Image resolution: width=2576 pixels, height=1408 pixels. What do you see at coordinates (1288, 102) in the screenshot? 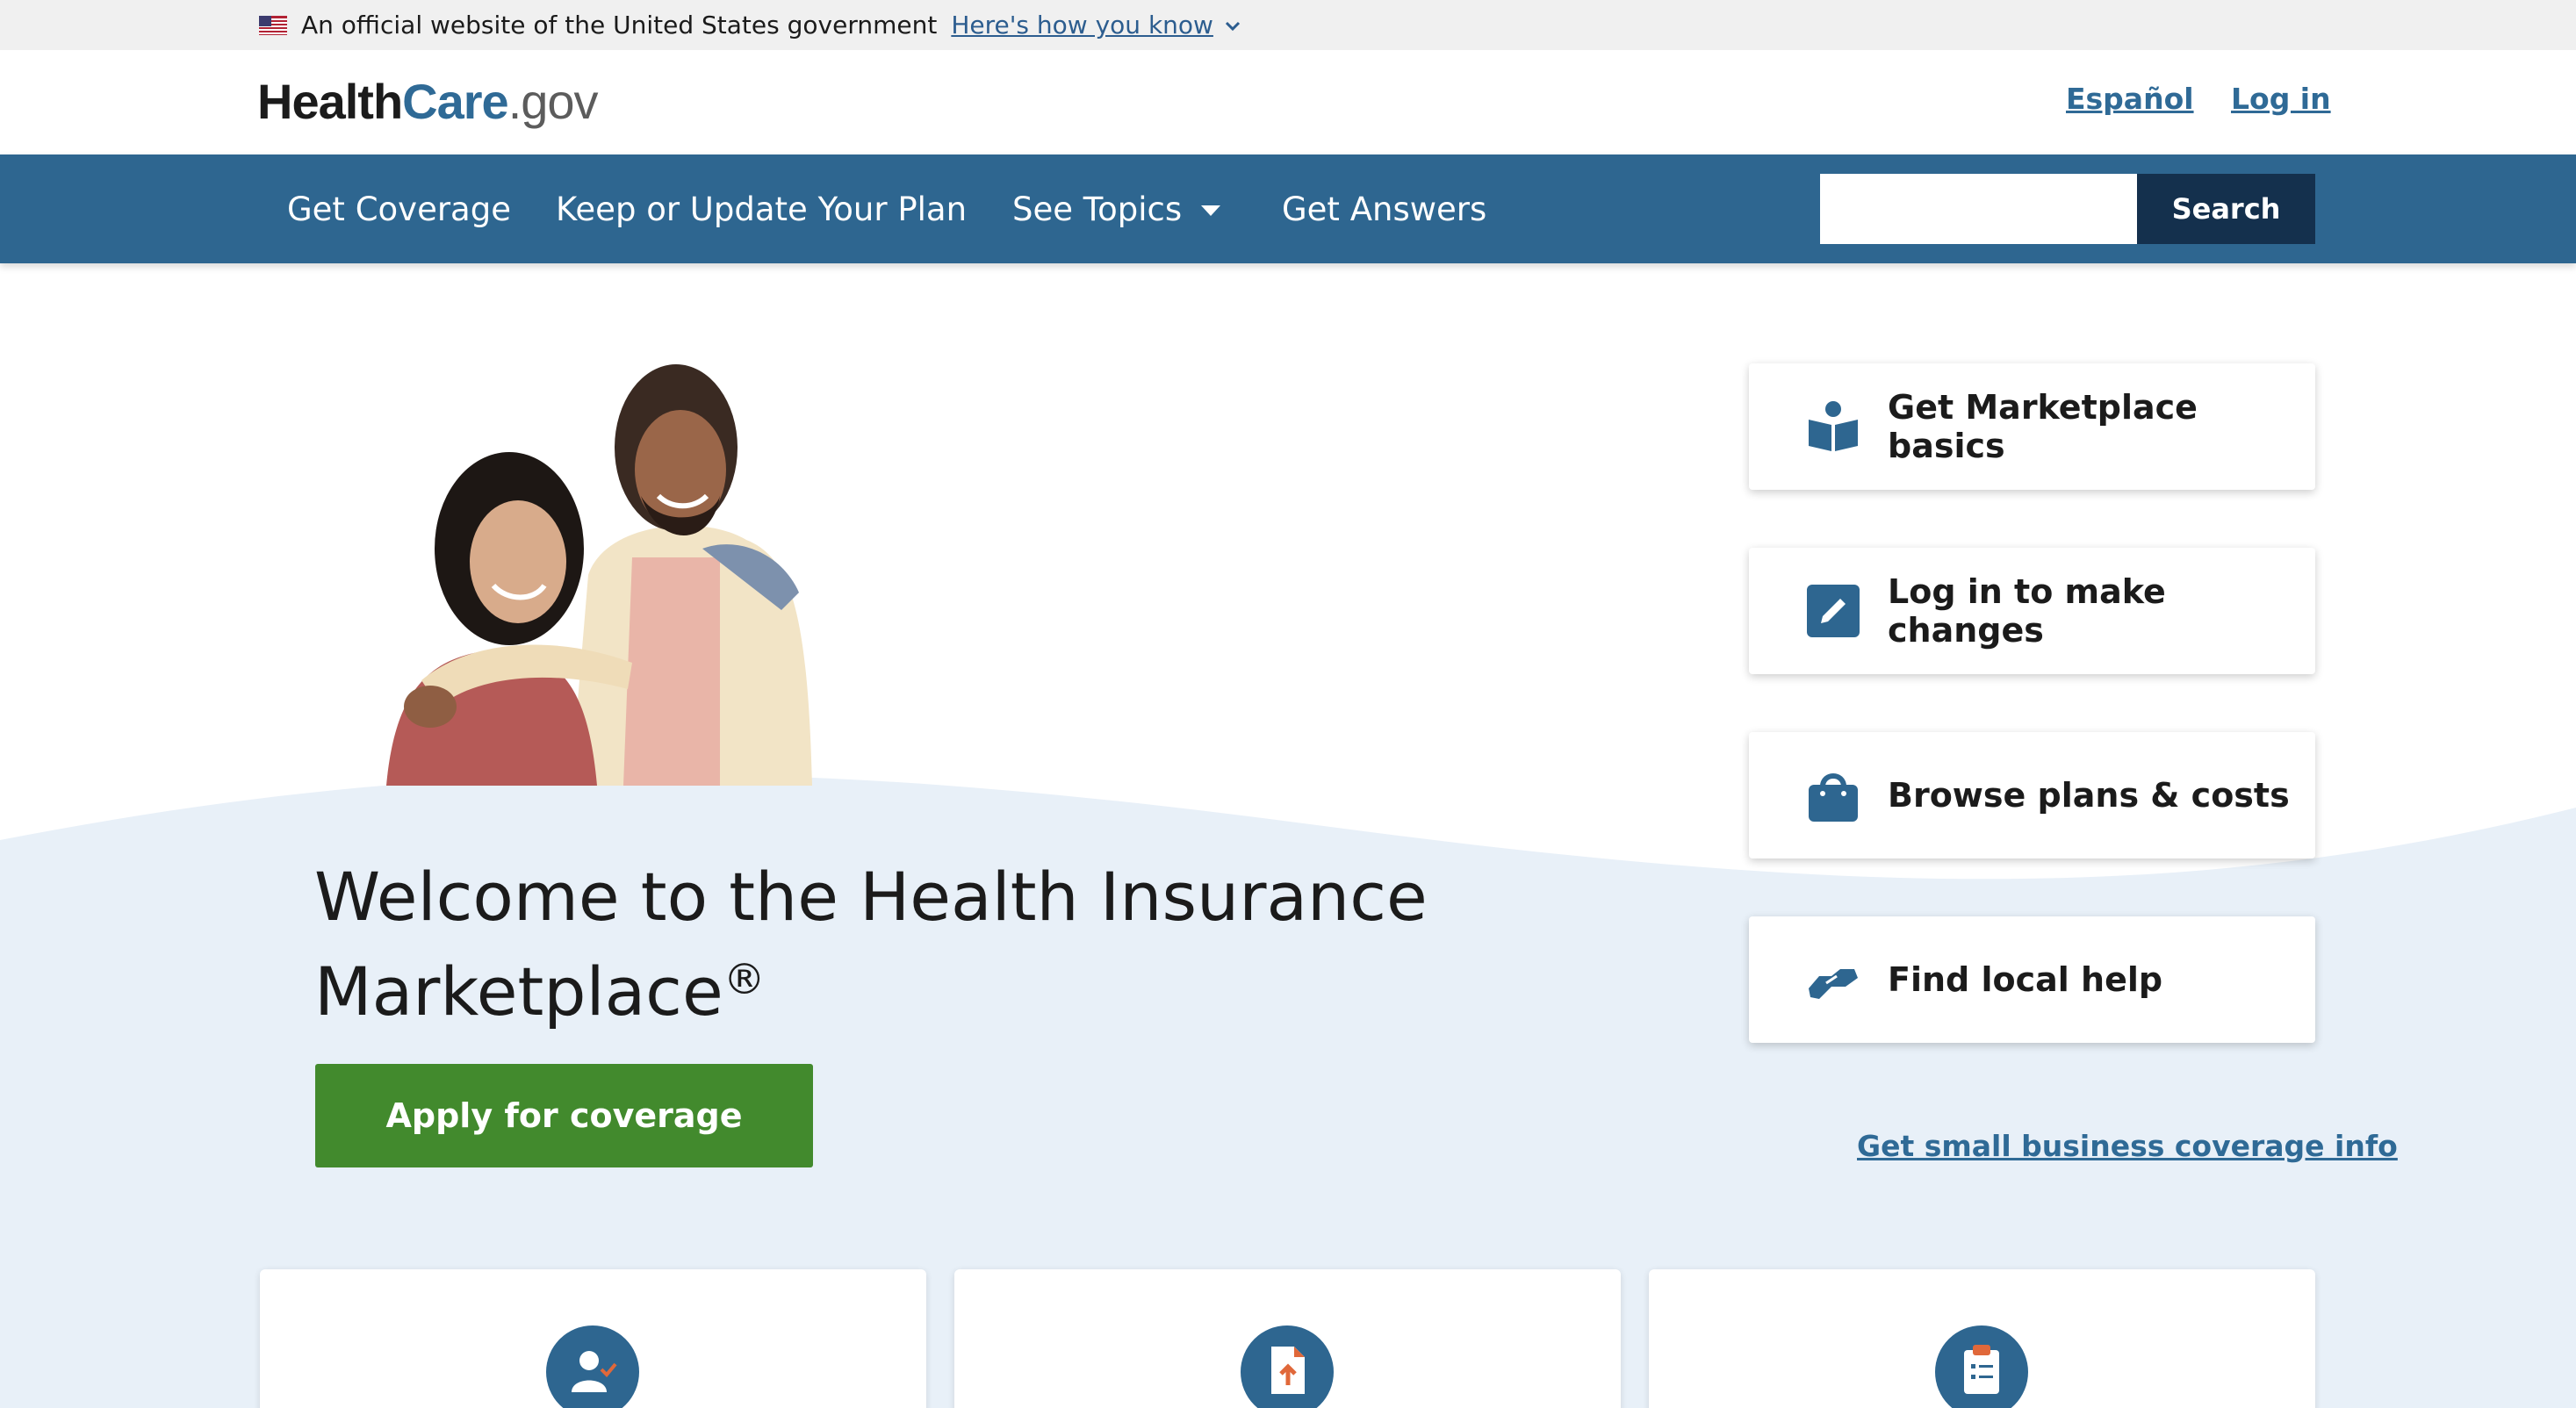
I see `site-header: HealthCare.gov Español Log in` at bounding box center [1288, 102].